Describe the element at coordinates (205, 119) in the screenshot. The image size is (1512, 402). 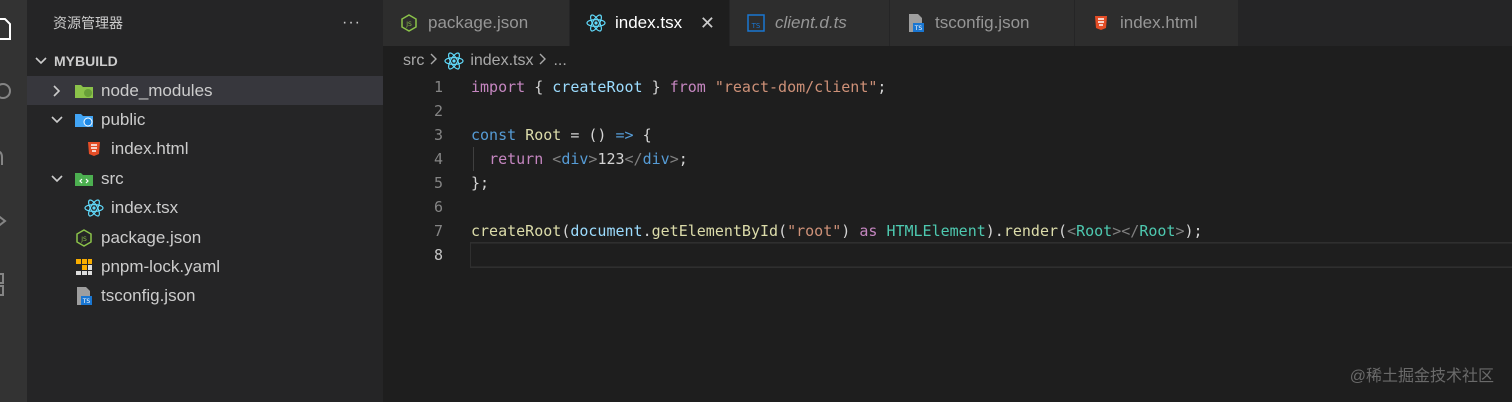
I see `tree-item-public: public` at that location.